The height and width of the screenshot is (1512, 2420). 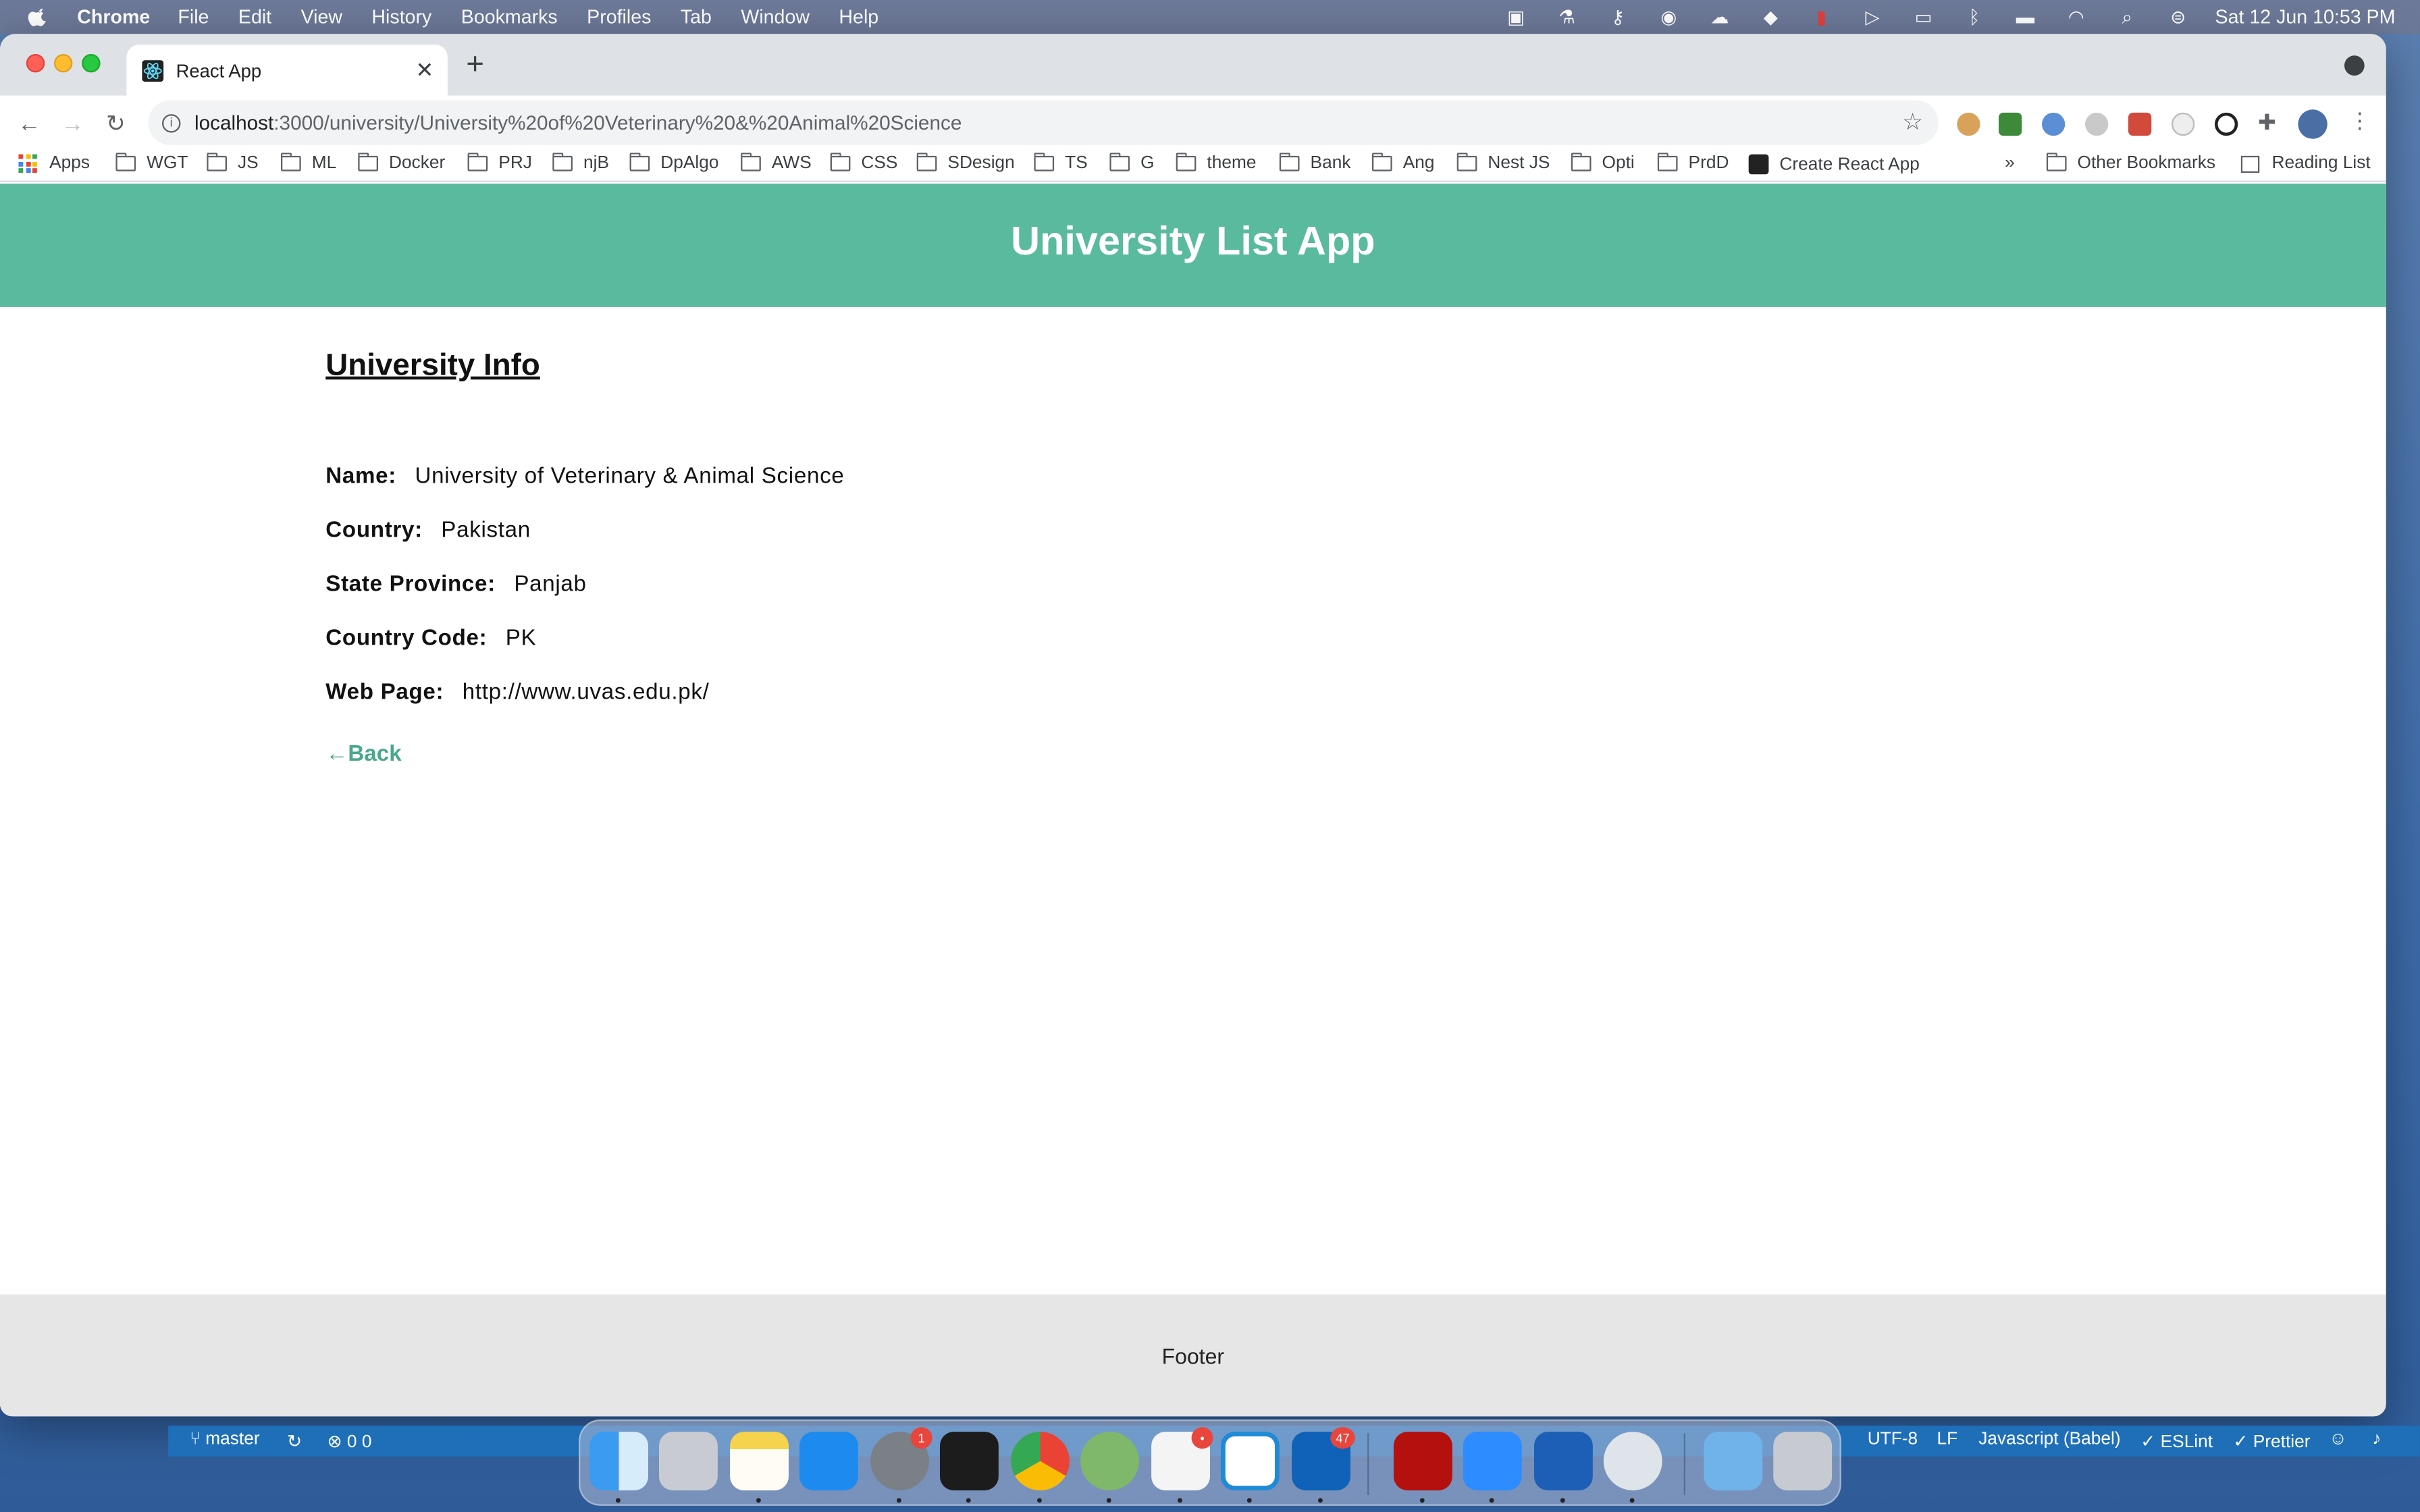 What do you see at coordinates (1618, 163) in the screenshot?
I see `bookmark-label: Opti` at bounding box center [1618, 163].